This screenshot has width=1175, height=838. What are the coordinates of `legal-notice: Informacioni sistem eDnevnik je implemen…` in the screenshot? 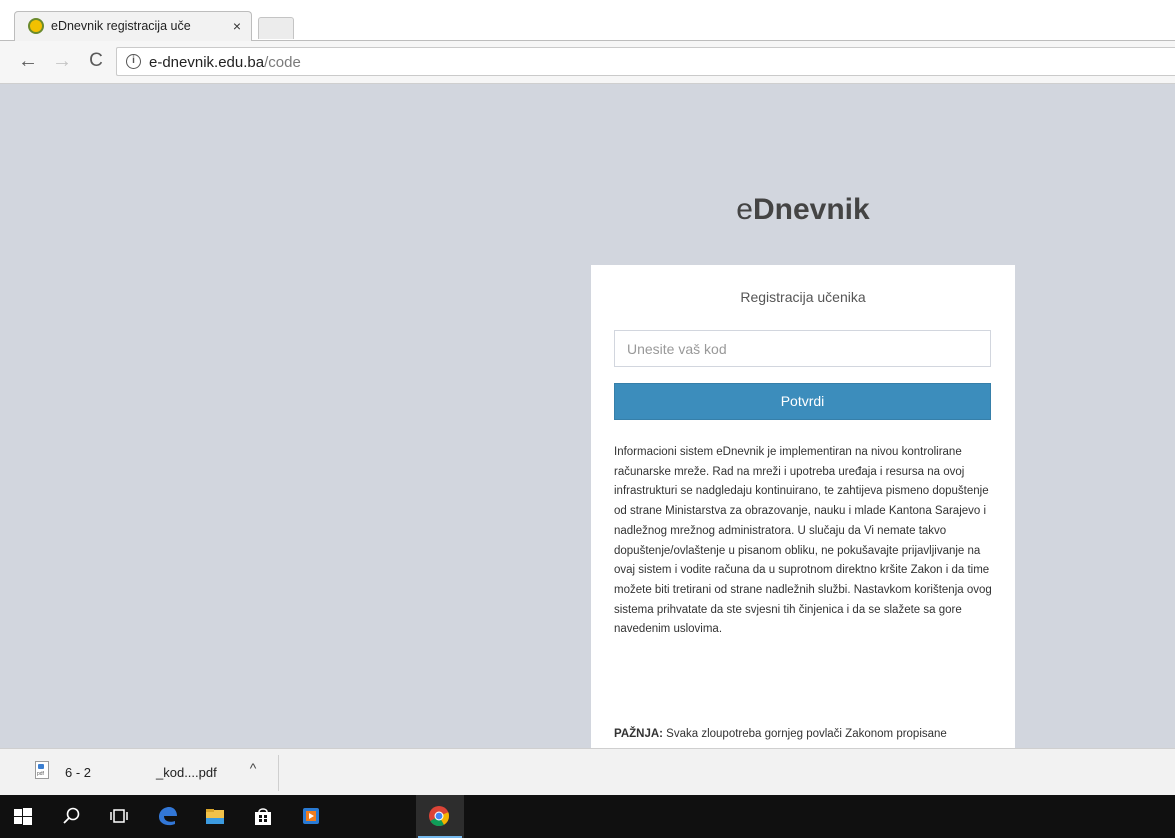 It's located at (803, 541).